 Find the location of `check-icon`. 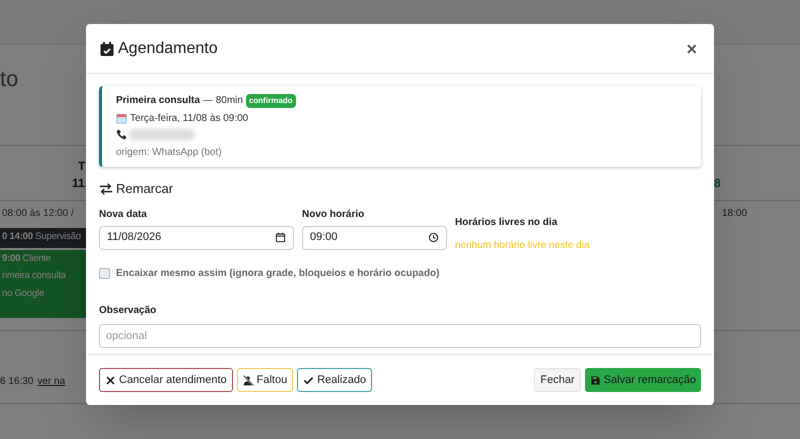

check-icon is located at coordinates (308, 380).